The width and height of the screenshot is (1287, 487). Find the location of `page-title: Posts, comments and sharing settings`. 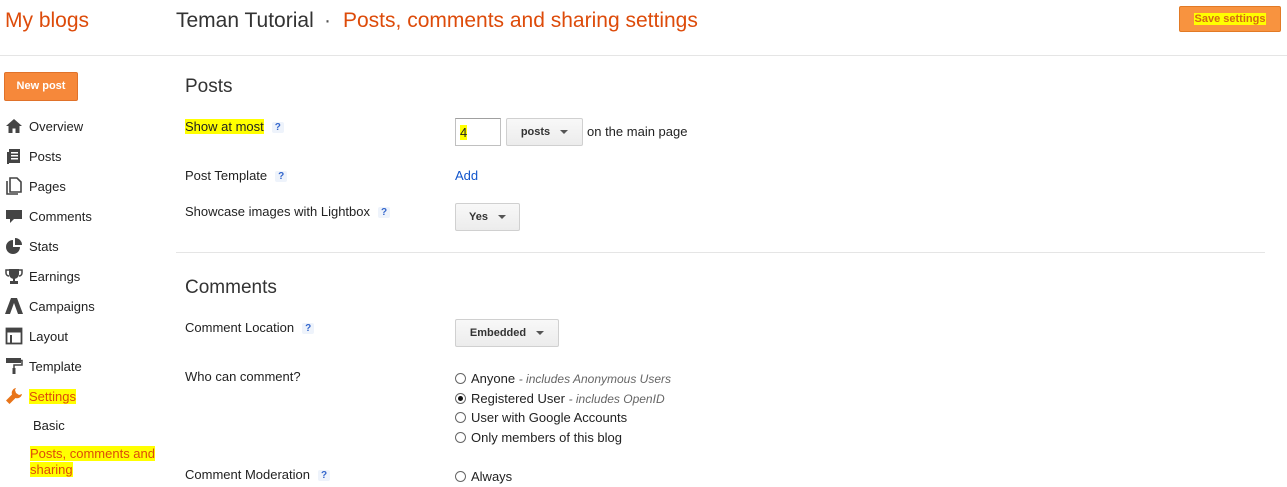

page-title: Posts, comments and sharing settings is located at coordinates (520, 20).